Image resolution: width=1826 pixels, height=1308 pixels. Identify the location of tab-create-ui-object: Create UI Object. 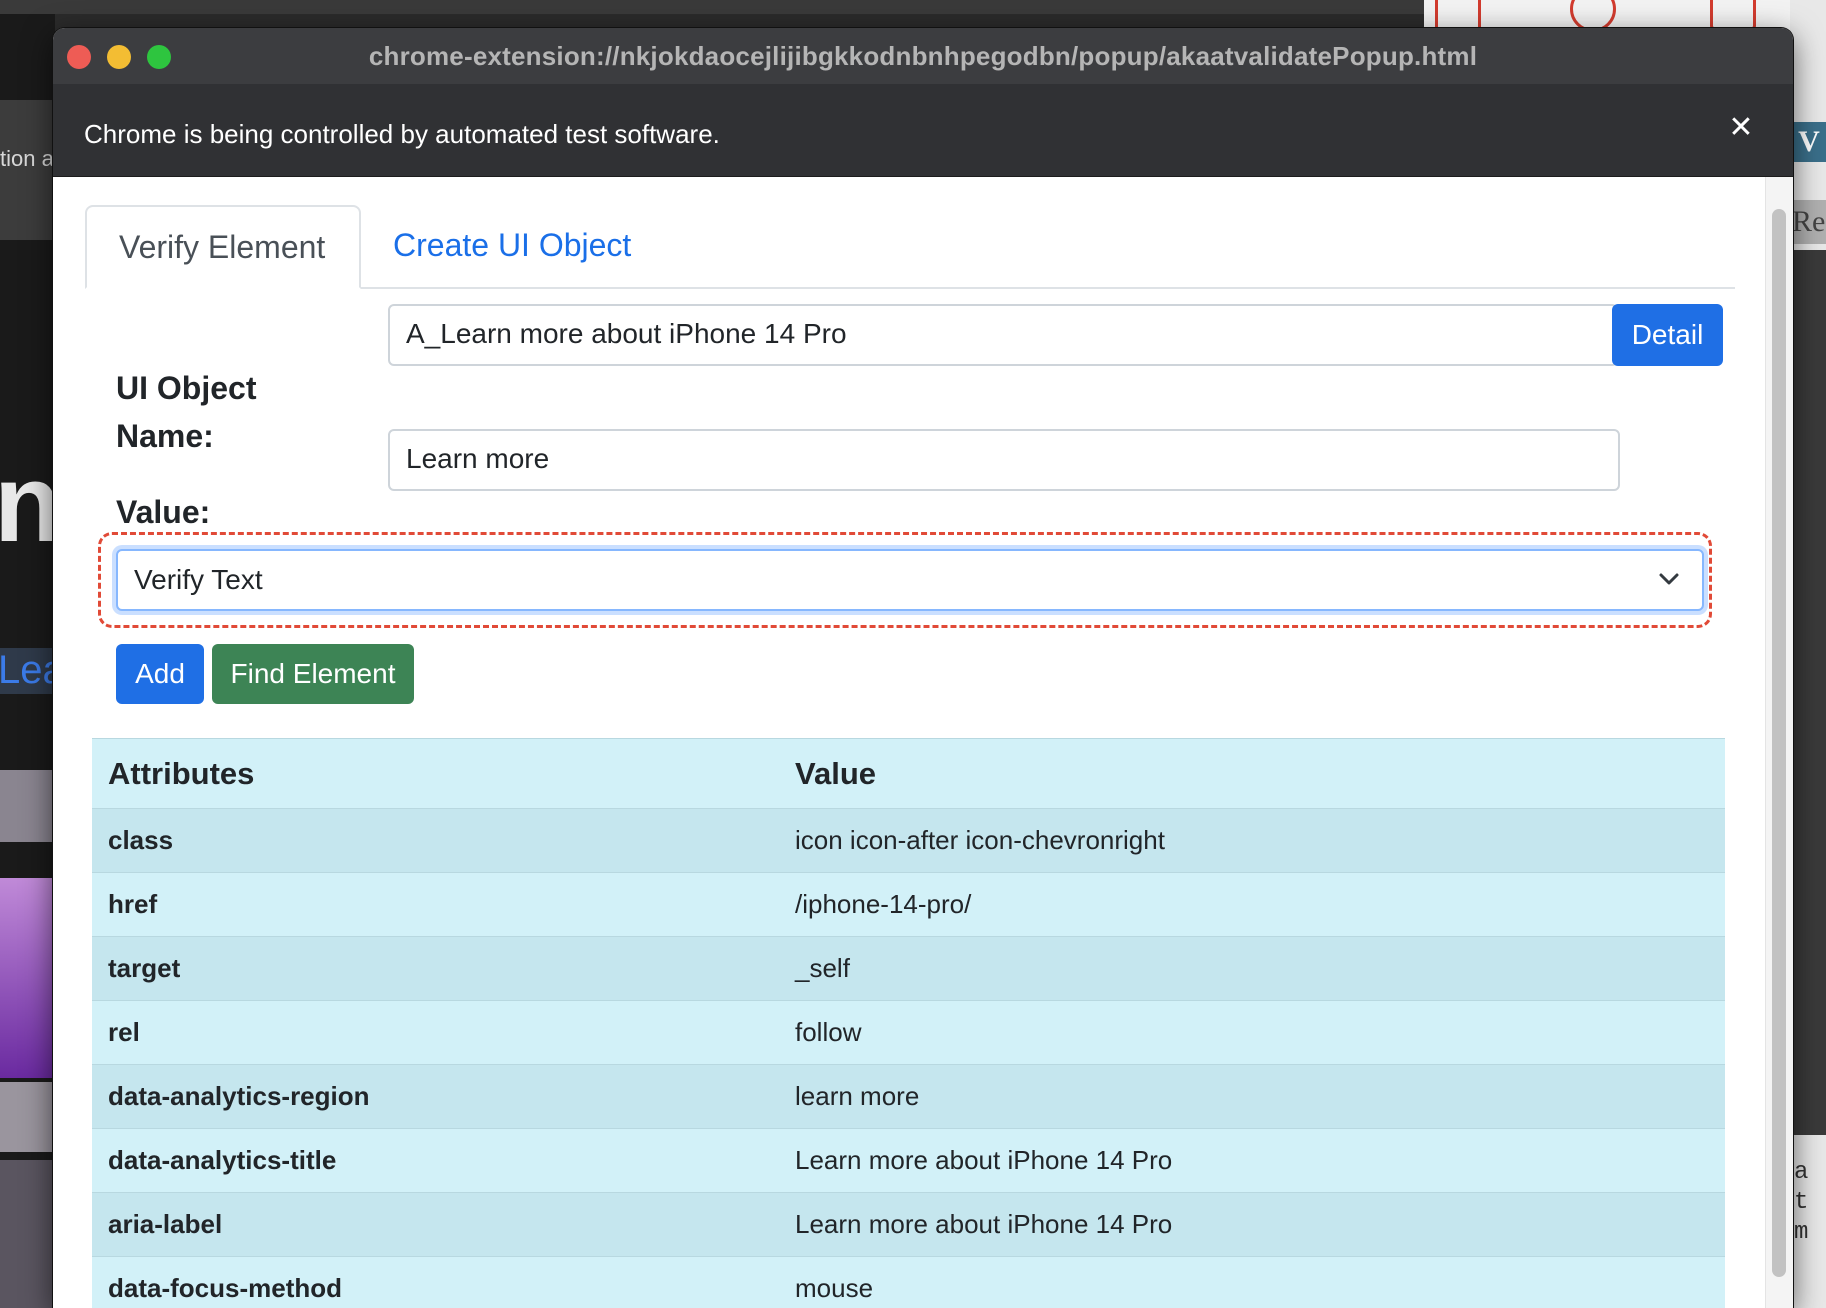
(512, 246).